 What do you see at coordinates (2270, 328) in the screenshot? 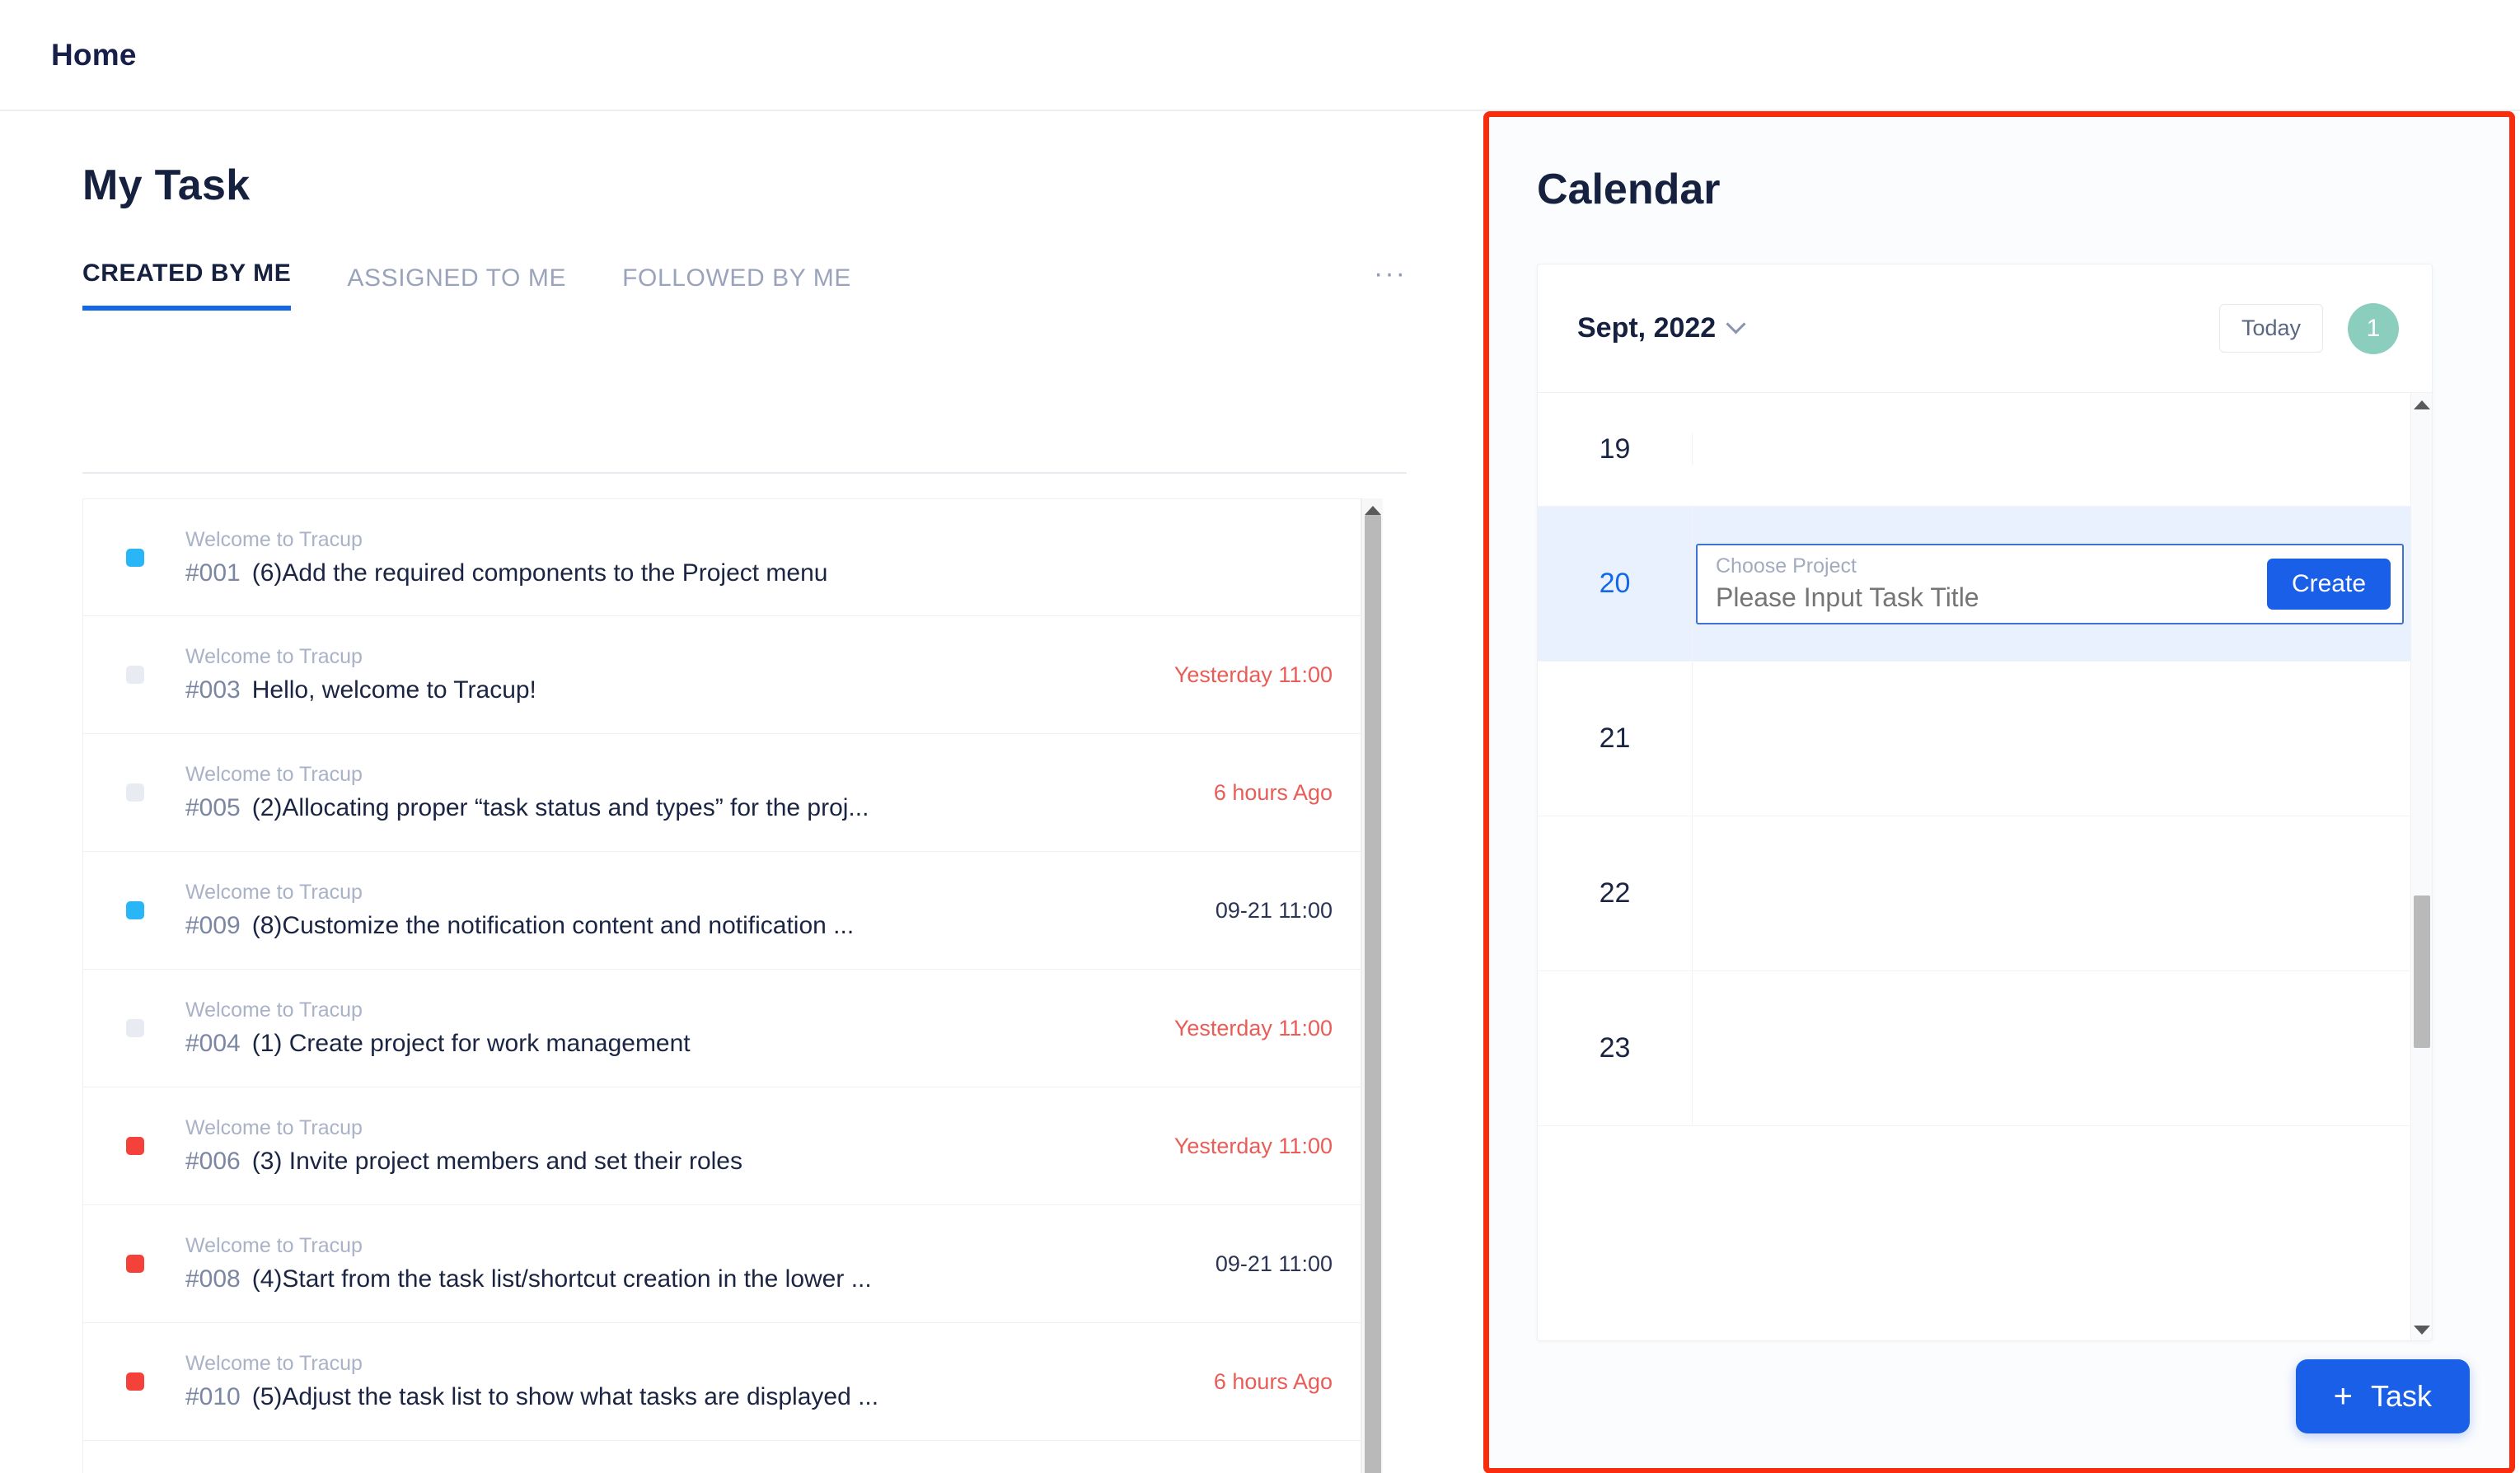
I see `today-button: Today` at bounding box center [2270, 328].